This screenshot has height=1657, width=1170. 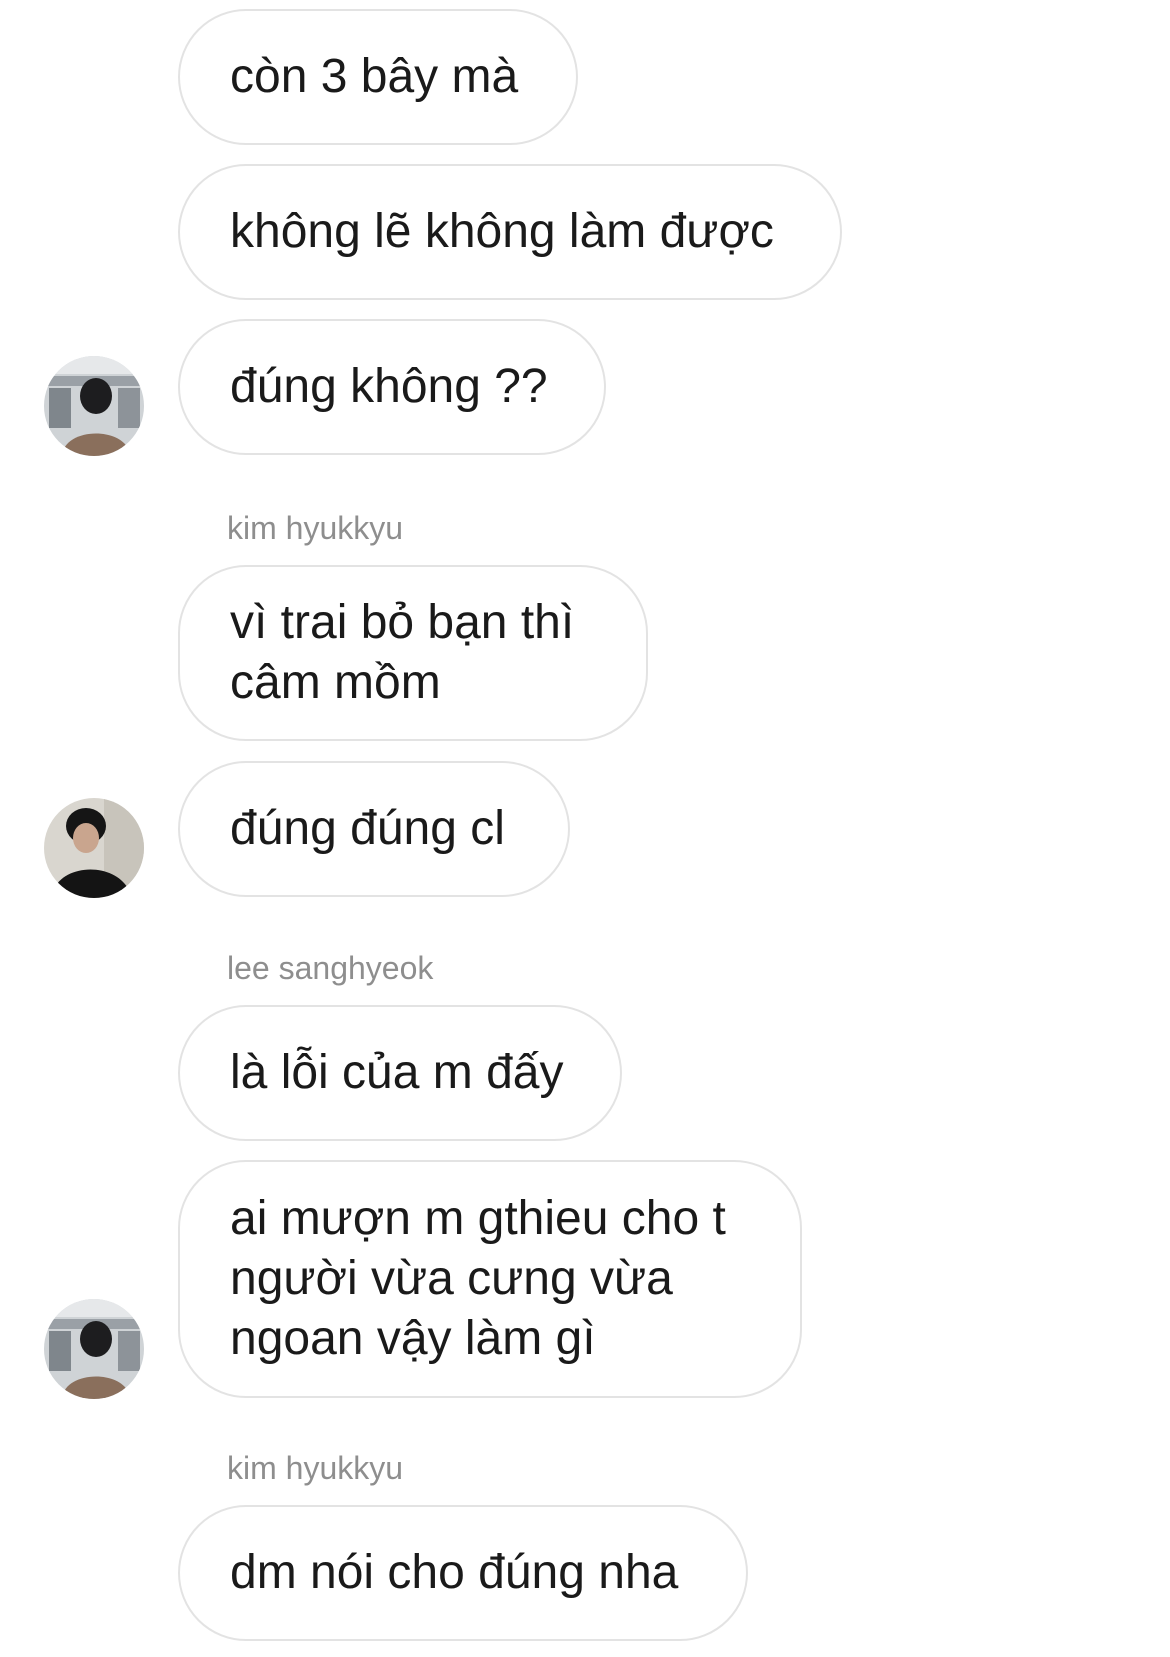 I want to click on message-text: đúng đúng cl, so click(x=367, y=828).